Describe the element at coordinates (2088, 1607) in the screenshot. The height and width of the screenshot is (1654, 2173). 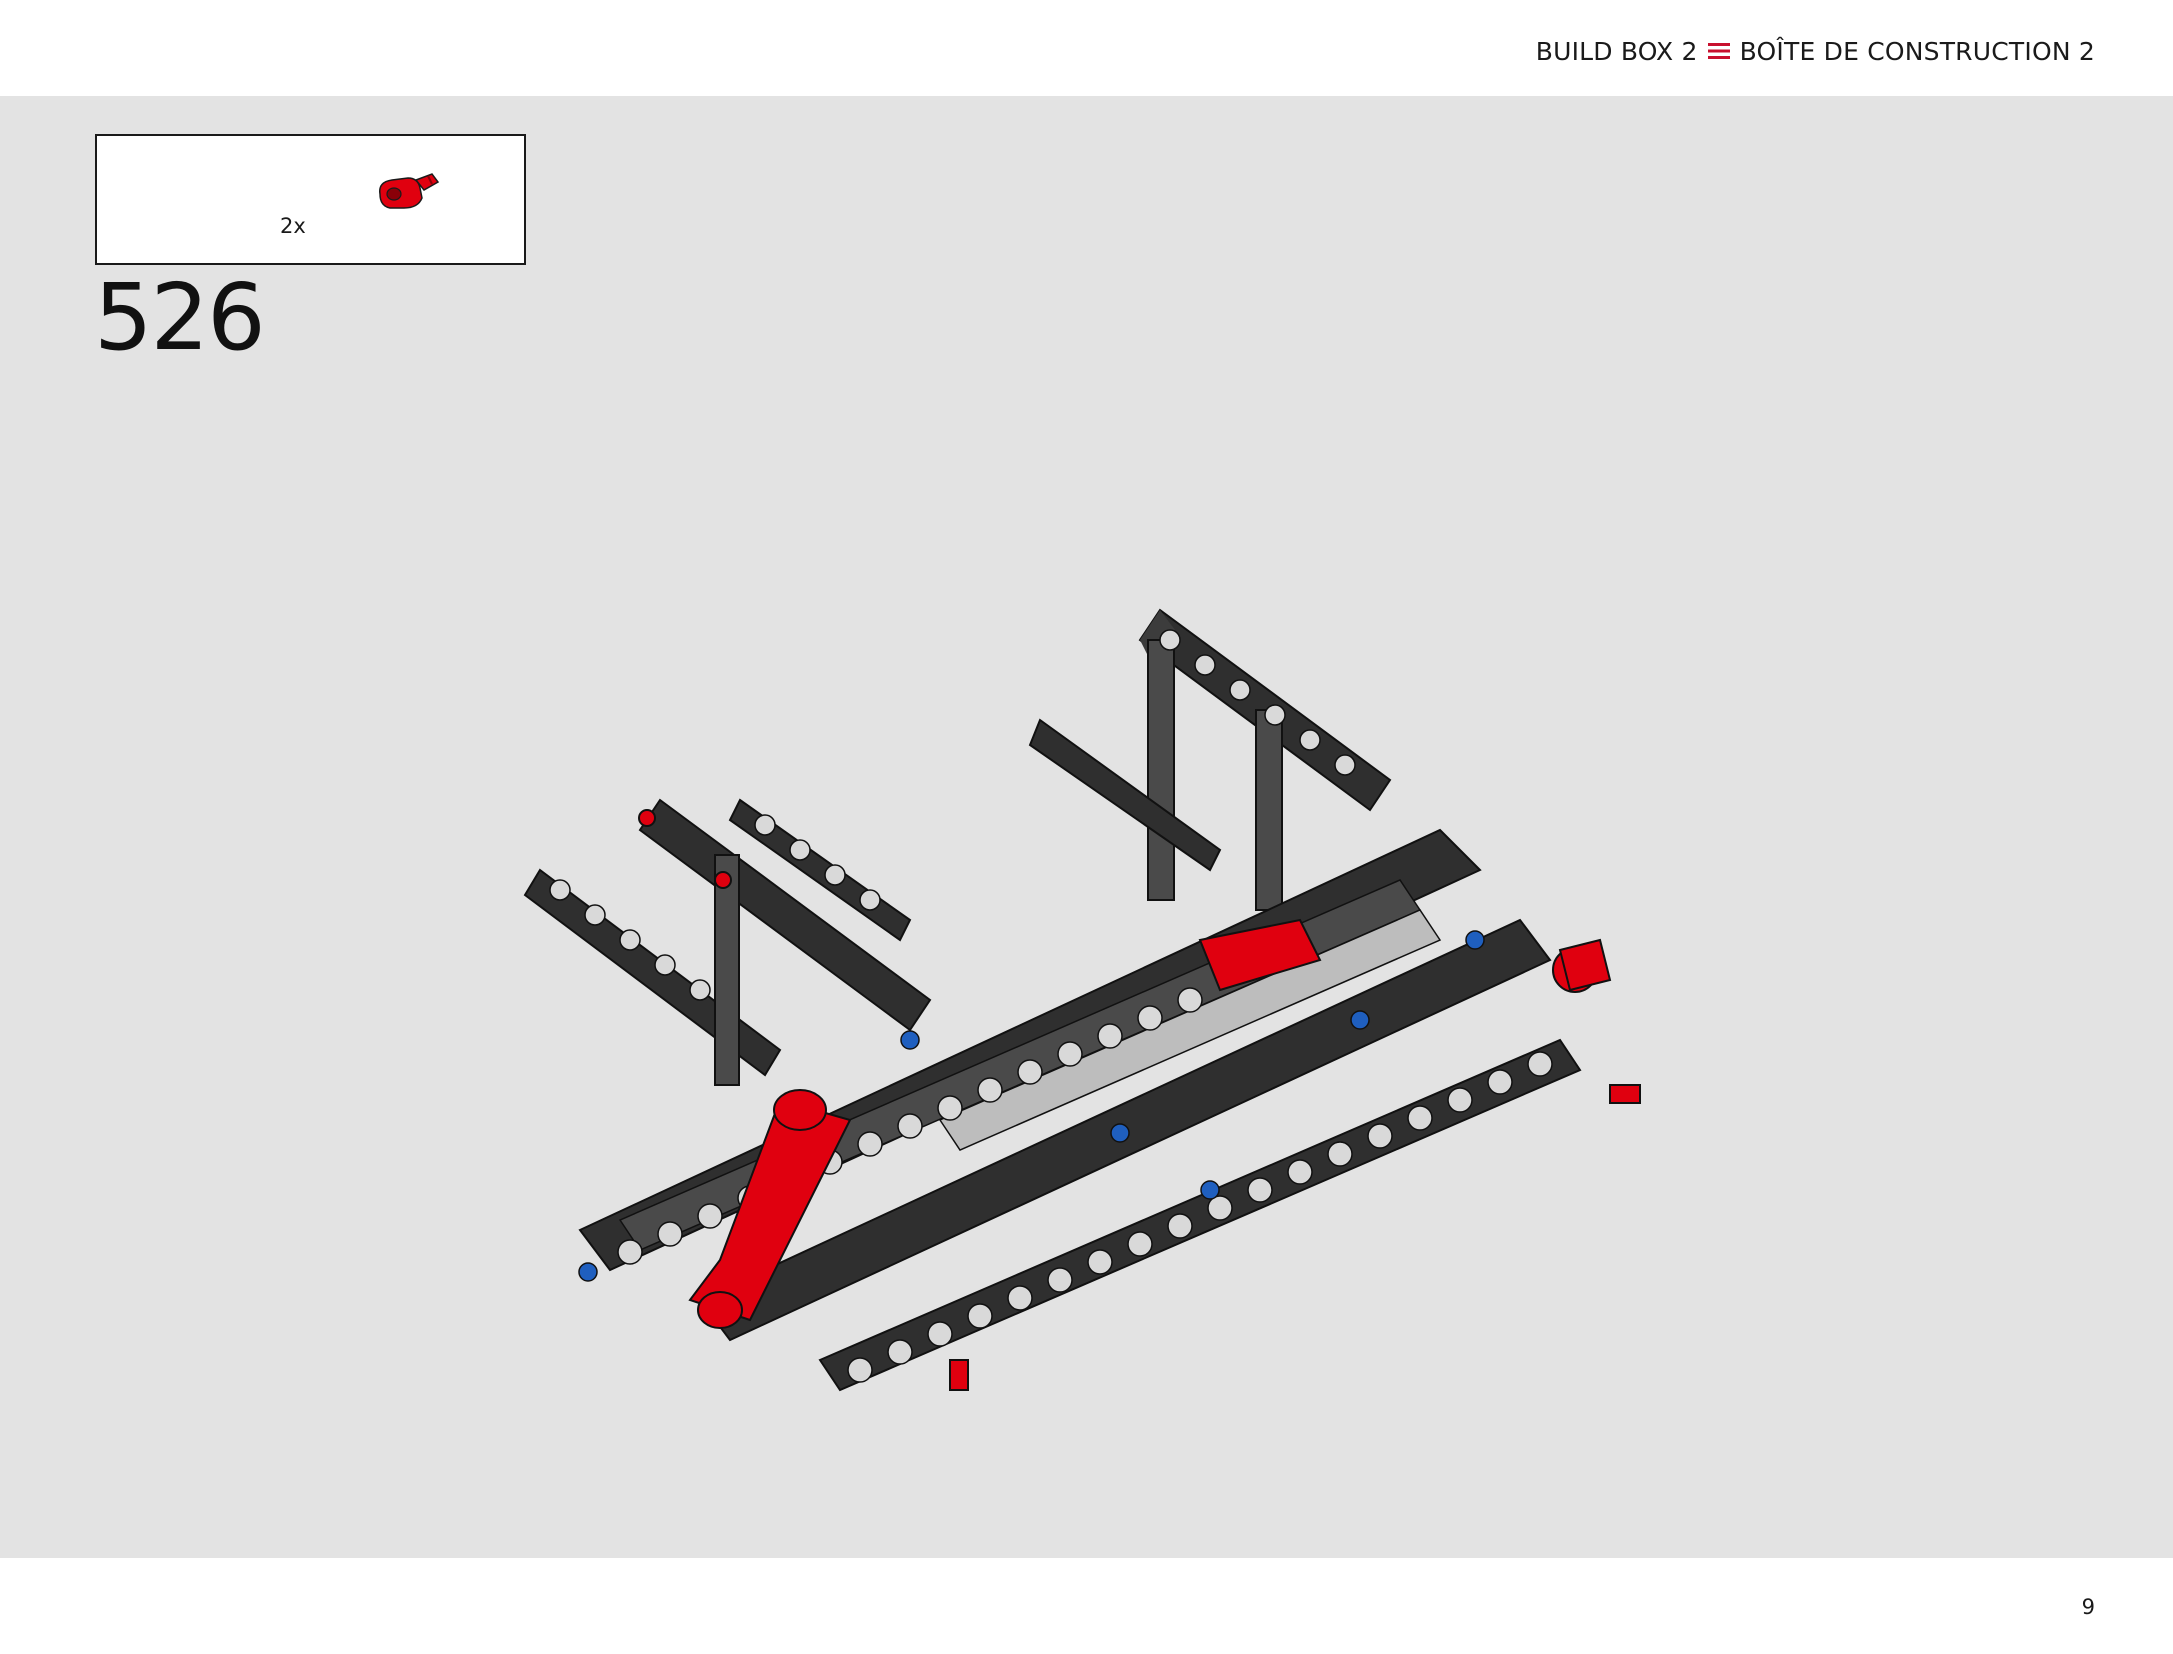
I see `page-number: 9` at that location.